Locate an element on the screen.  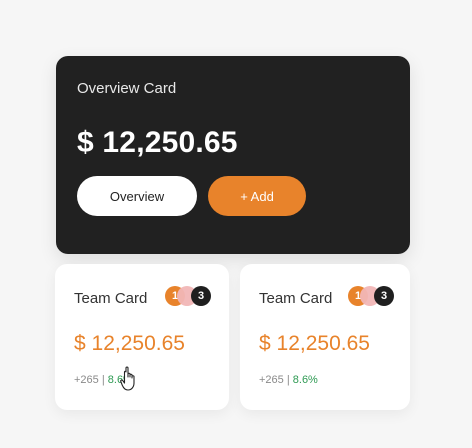
team-card-1: Team Card 1 3 $ 12,250.65 +265 | 8.6% is located at coordinates (142, 337).